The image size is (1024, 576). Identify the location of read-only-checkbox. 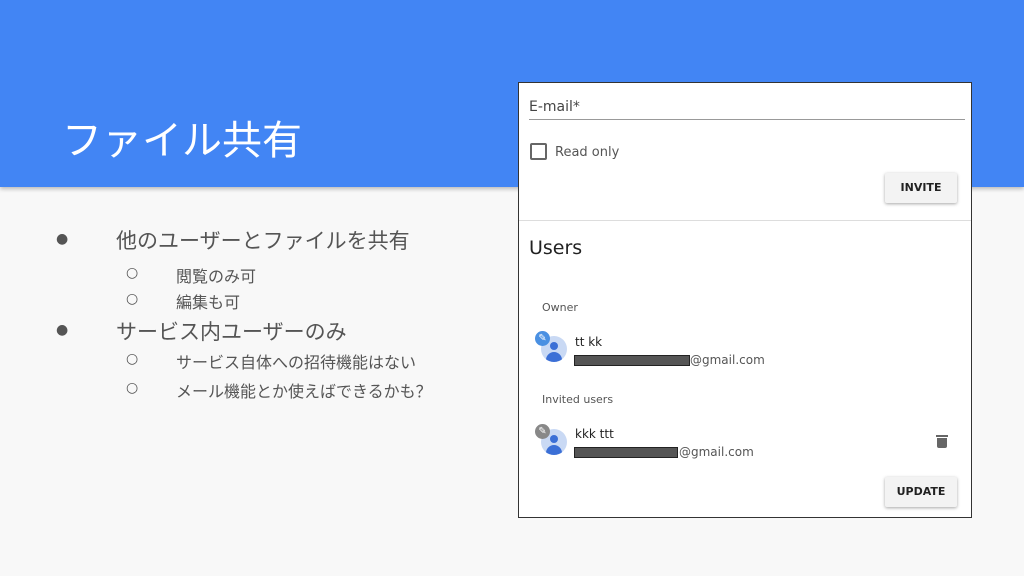
(538, 151).